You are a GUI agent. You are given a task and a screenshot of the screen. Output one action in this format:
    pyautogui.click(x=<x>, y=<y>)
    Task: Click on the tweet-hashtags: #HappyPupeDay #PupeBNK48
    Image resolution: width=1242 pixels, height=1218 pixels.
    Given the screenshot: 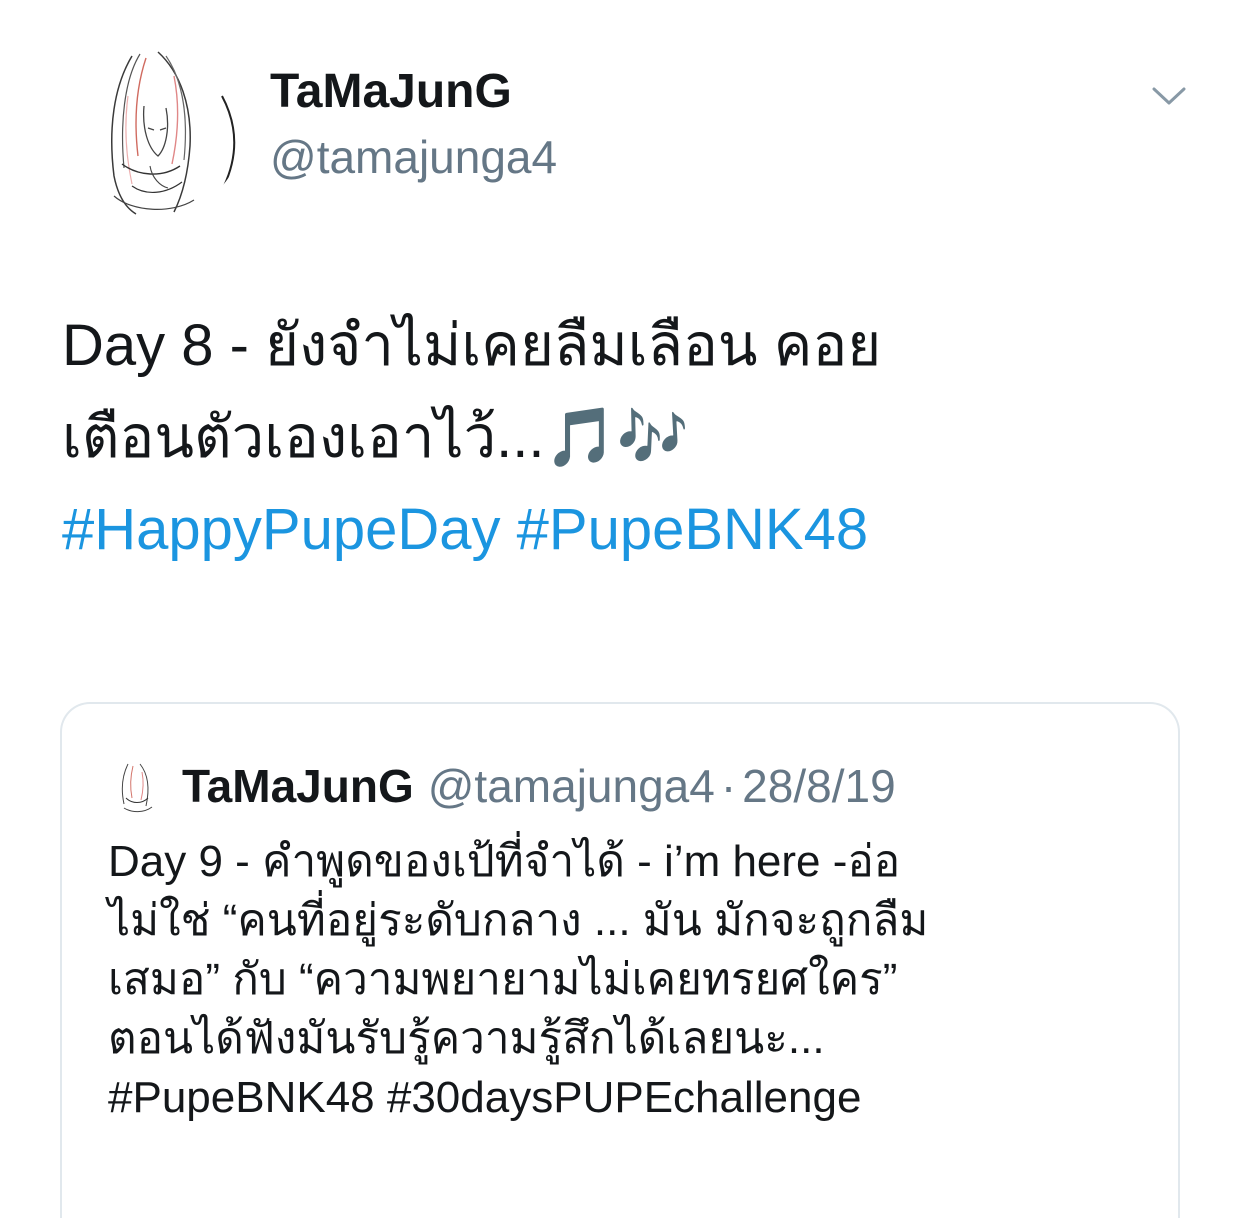 What is the action you would take?
    pyautogui.click(x=622, y=530)
    